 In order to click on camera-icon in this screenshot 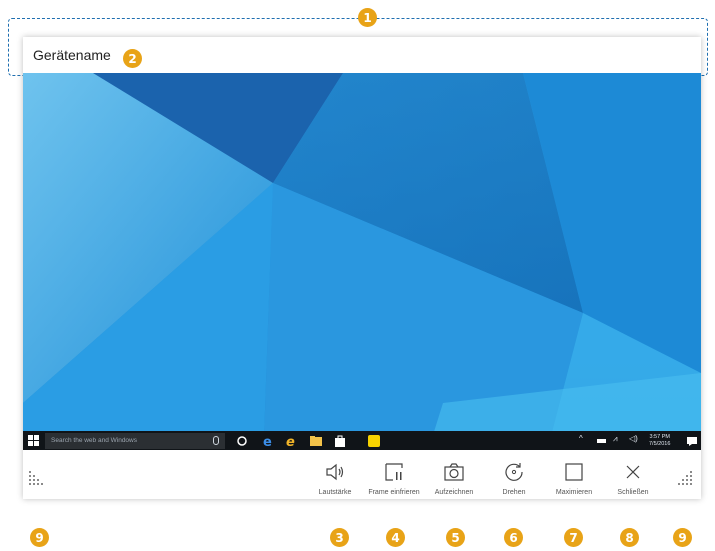, I will do `click(454, 472)`.